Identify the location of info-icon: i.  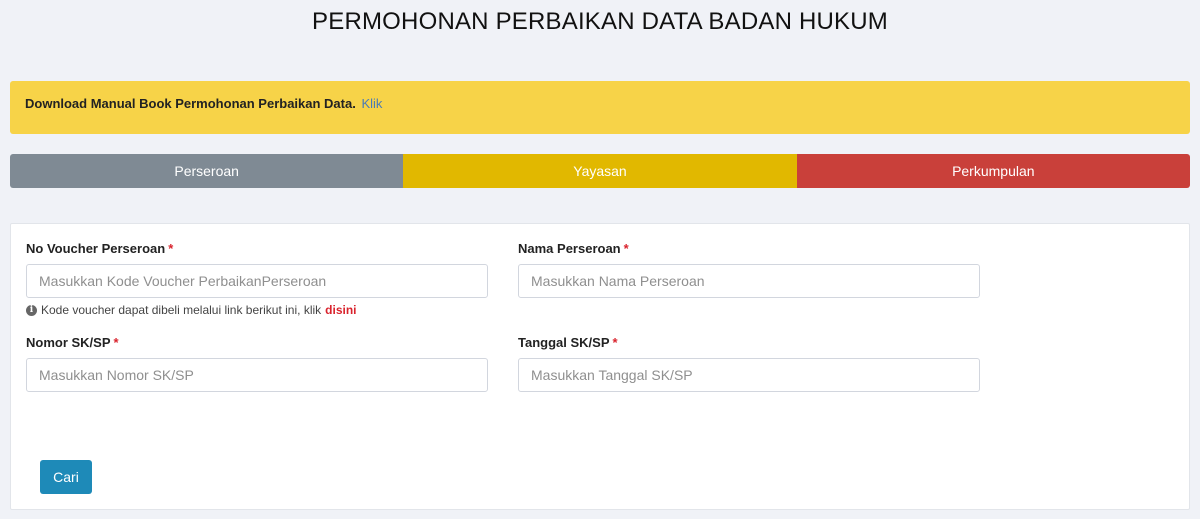
(31, 310).